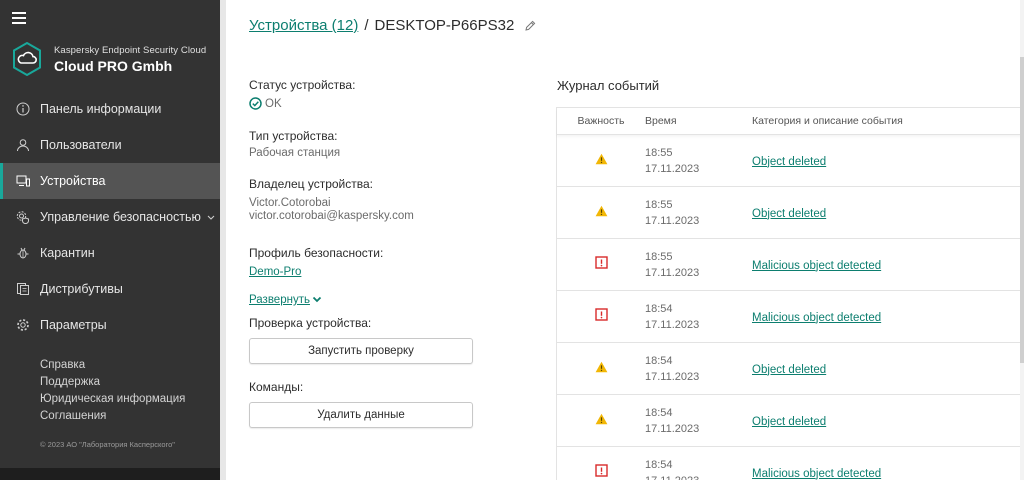 The height and width of the screenshot is (480, 1024). What do you see at coordinates (698, 121) in the screenshot?
I see `column-header-time: Время` at bounding box center [698, 121].